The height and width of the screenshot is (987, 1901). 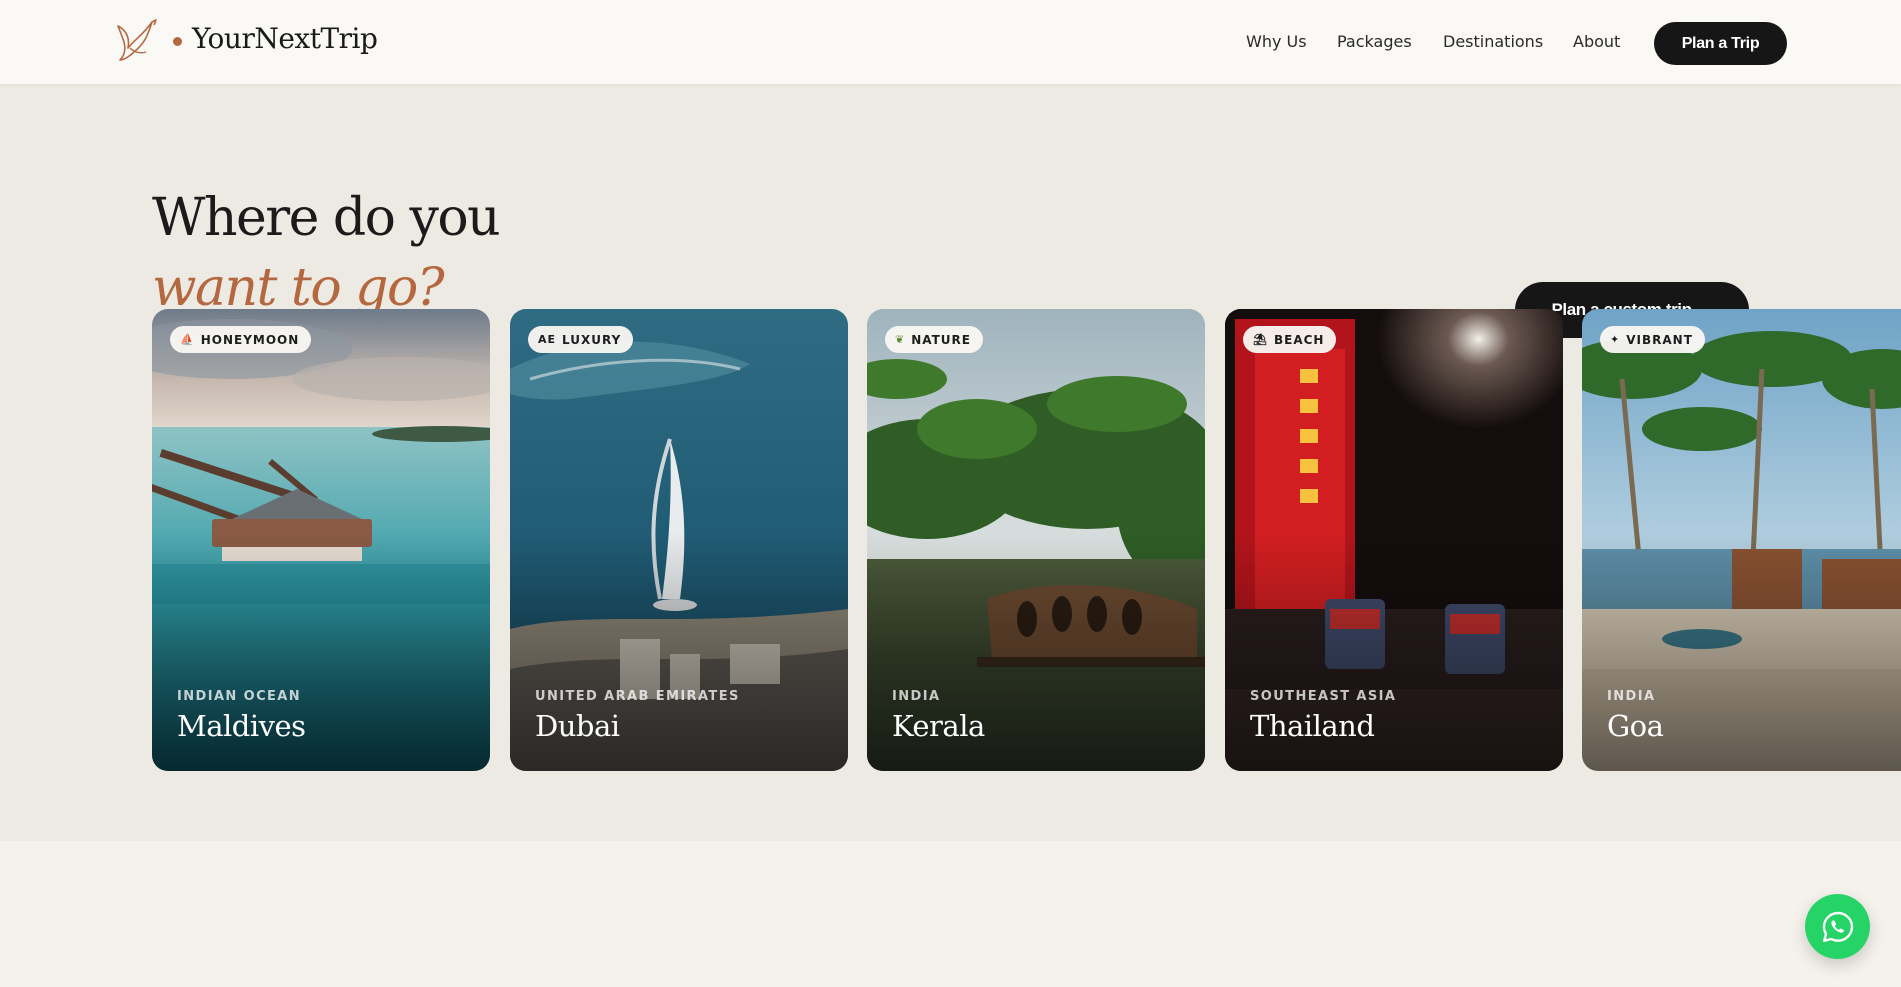 I want to click on card-tag-badge: ⛱ BEACH, so click(x=1290, y=339).